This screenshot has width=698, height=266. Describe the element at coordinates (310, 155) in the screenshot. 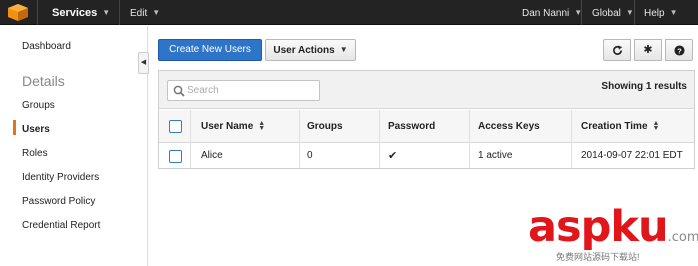

I see `cell-groups: 0` at that location.